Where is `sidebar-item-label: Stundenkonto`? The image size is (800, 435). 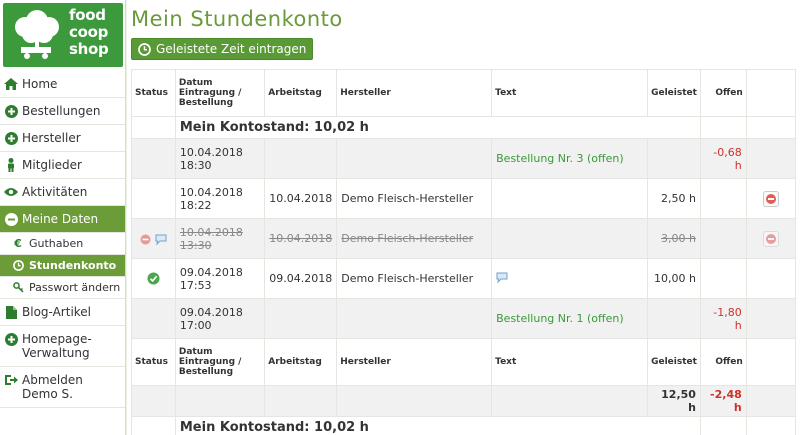
sidebar-item-label: Stundenkonto is located at coordinates (73, 265).